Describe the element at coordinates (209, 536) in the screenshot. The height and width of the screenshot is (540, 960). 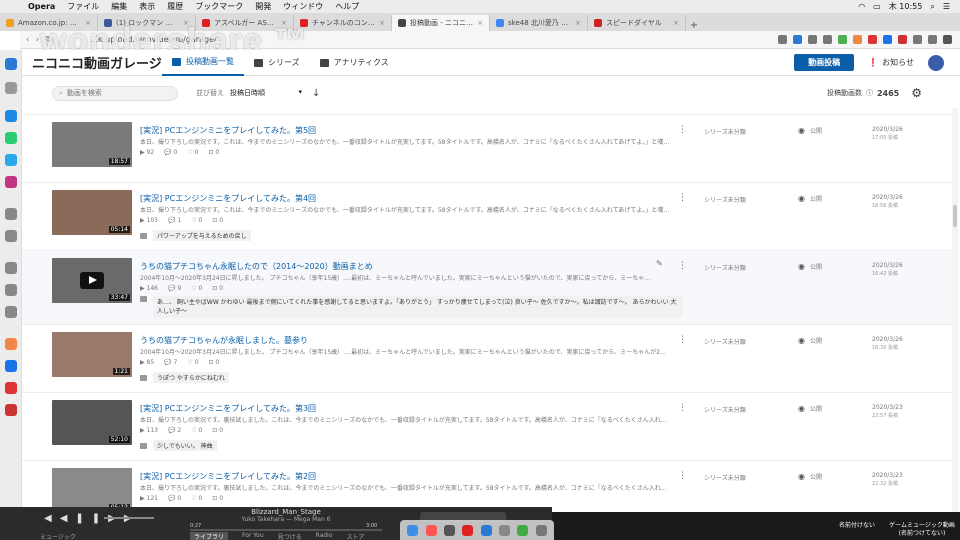
I see `tab-library: ライブラリ` at that location.